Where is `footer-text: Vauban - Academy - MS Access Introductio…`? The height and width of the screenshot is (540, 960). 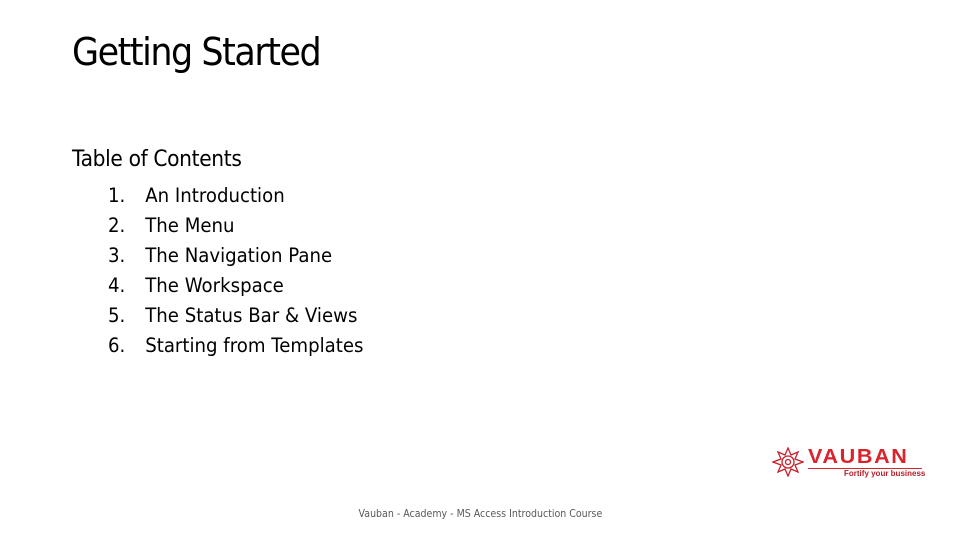
footer-text: Vauban - Academy - MS Access Introductio… is located at coordinates (480, 514).